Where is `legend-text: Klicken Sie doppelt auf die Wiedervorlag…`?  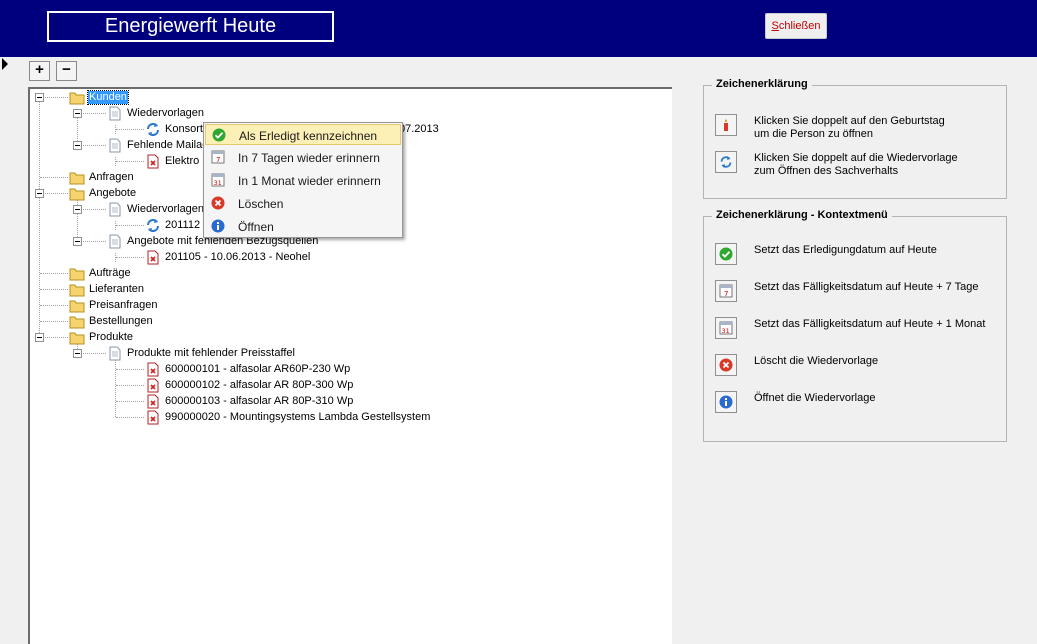
legend-text: Klicken Sie doppelt auf die Wiedervorlag… is located at coordinates (856, 158).